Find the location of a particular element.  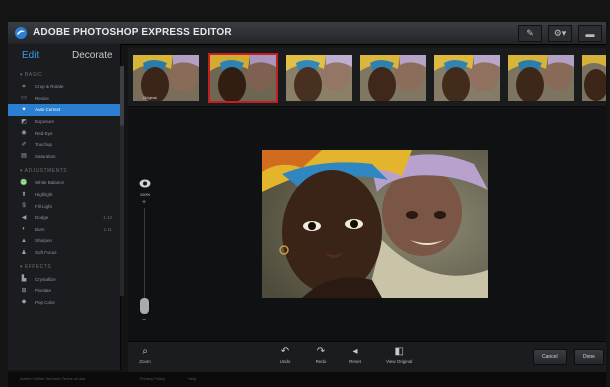

sidebar-item-soft-focus: ♟ Soft Focus is located at coordinates (64, 253).